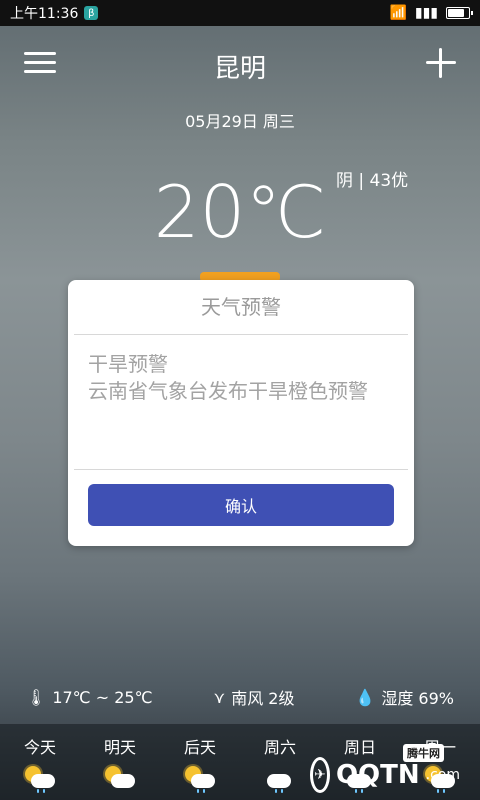  I want to click on qqtn-logo-icon: ✈, so click(320, 775).